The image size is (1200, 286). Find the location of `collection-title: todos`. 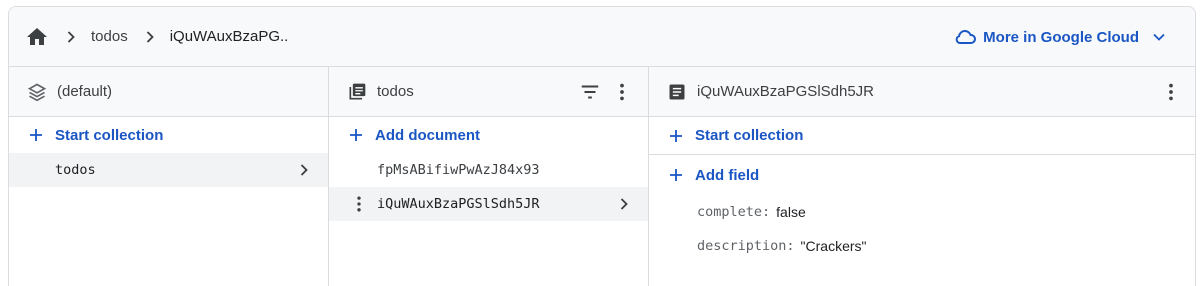

collection-title: todos is located at coordinates (395, 91).